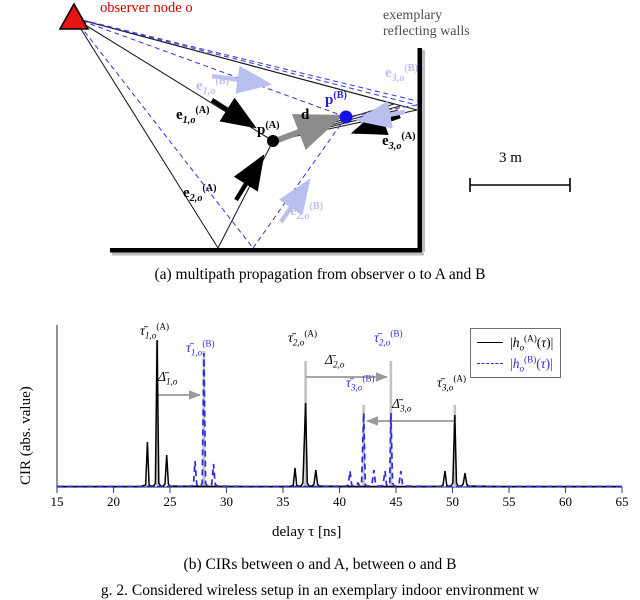  I want to click on observer-node-label: observer node o, so click(146, 8).